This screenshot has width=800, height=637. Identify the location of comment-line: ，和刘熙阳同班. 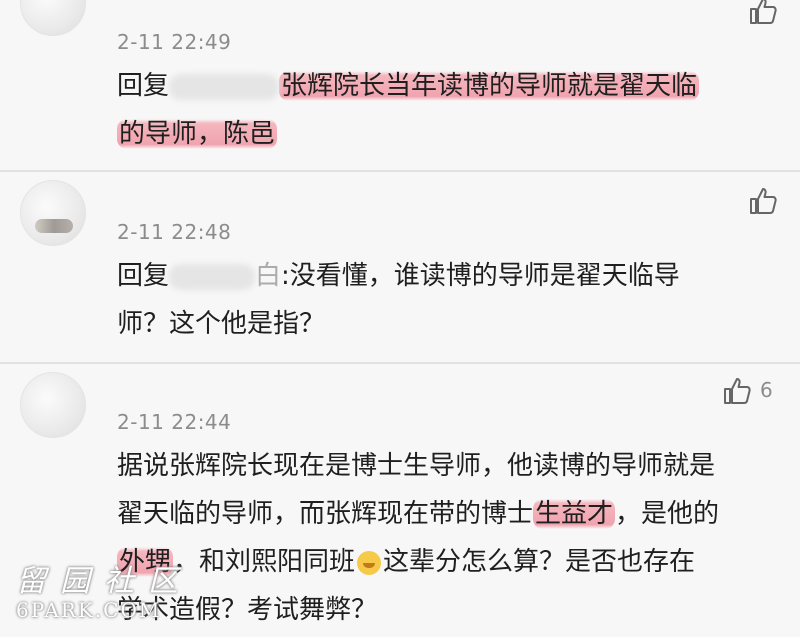
(264, 562).